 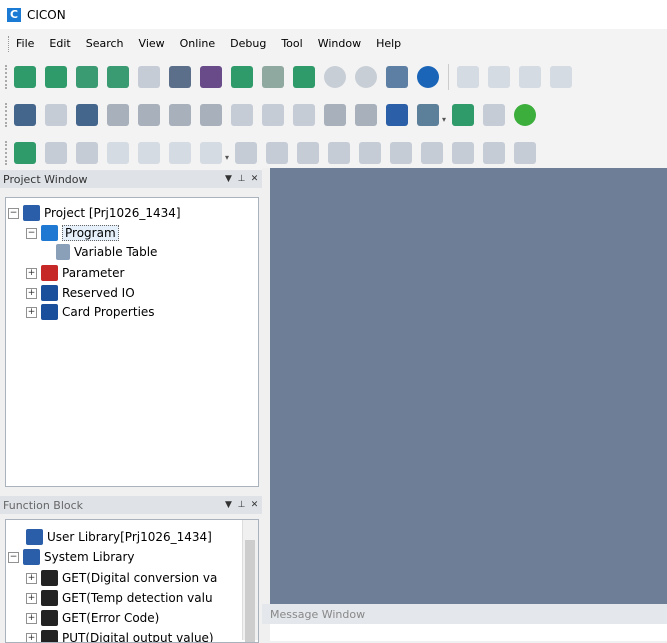 I want to click on export-icon, so click(x=304, y=77).